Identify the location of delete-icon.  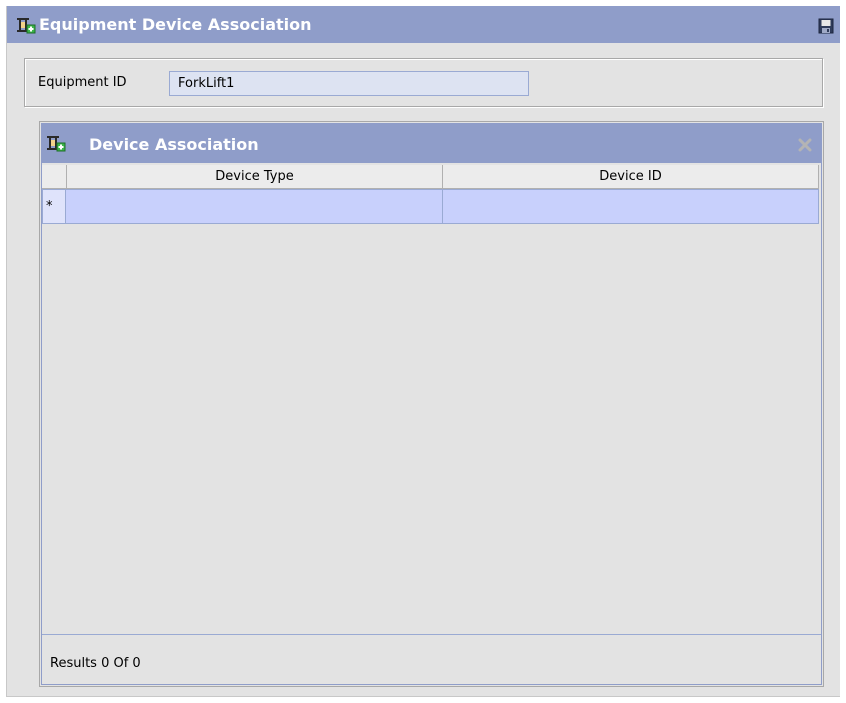
(805, 145).